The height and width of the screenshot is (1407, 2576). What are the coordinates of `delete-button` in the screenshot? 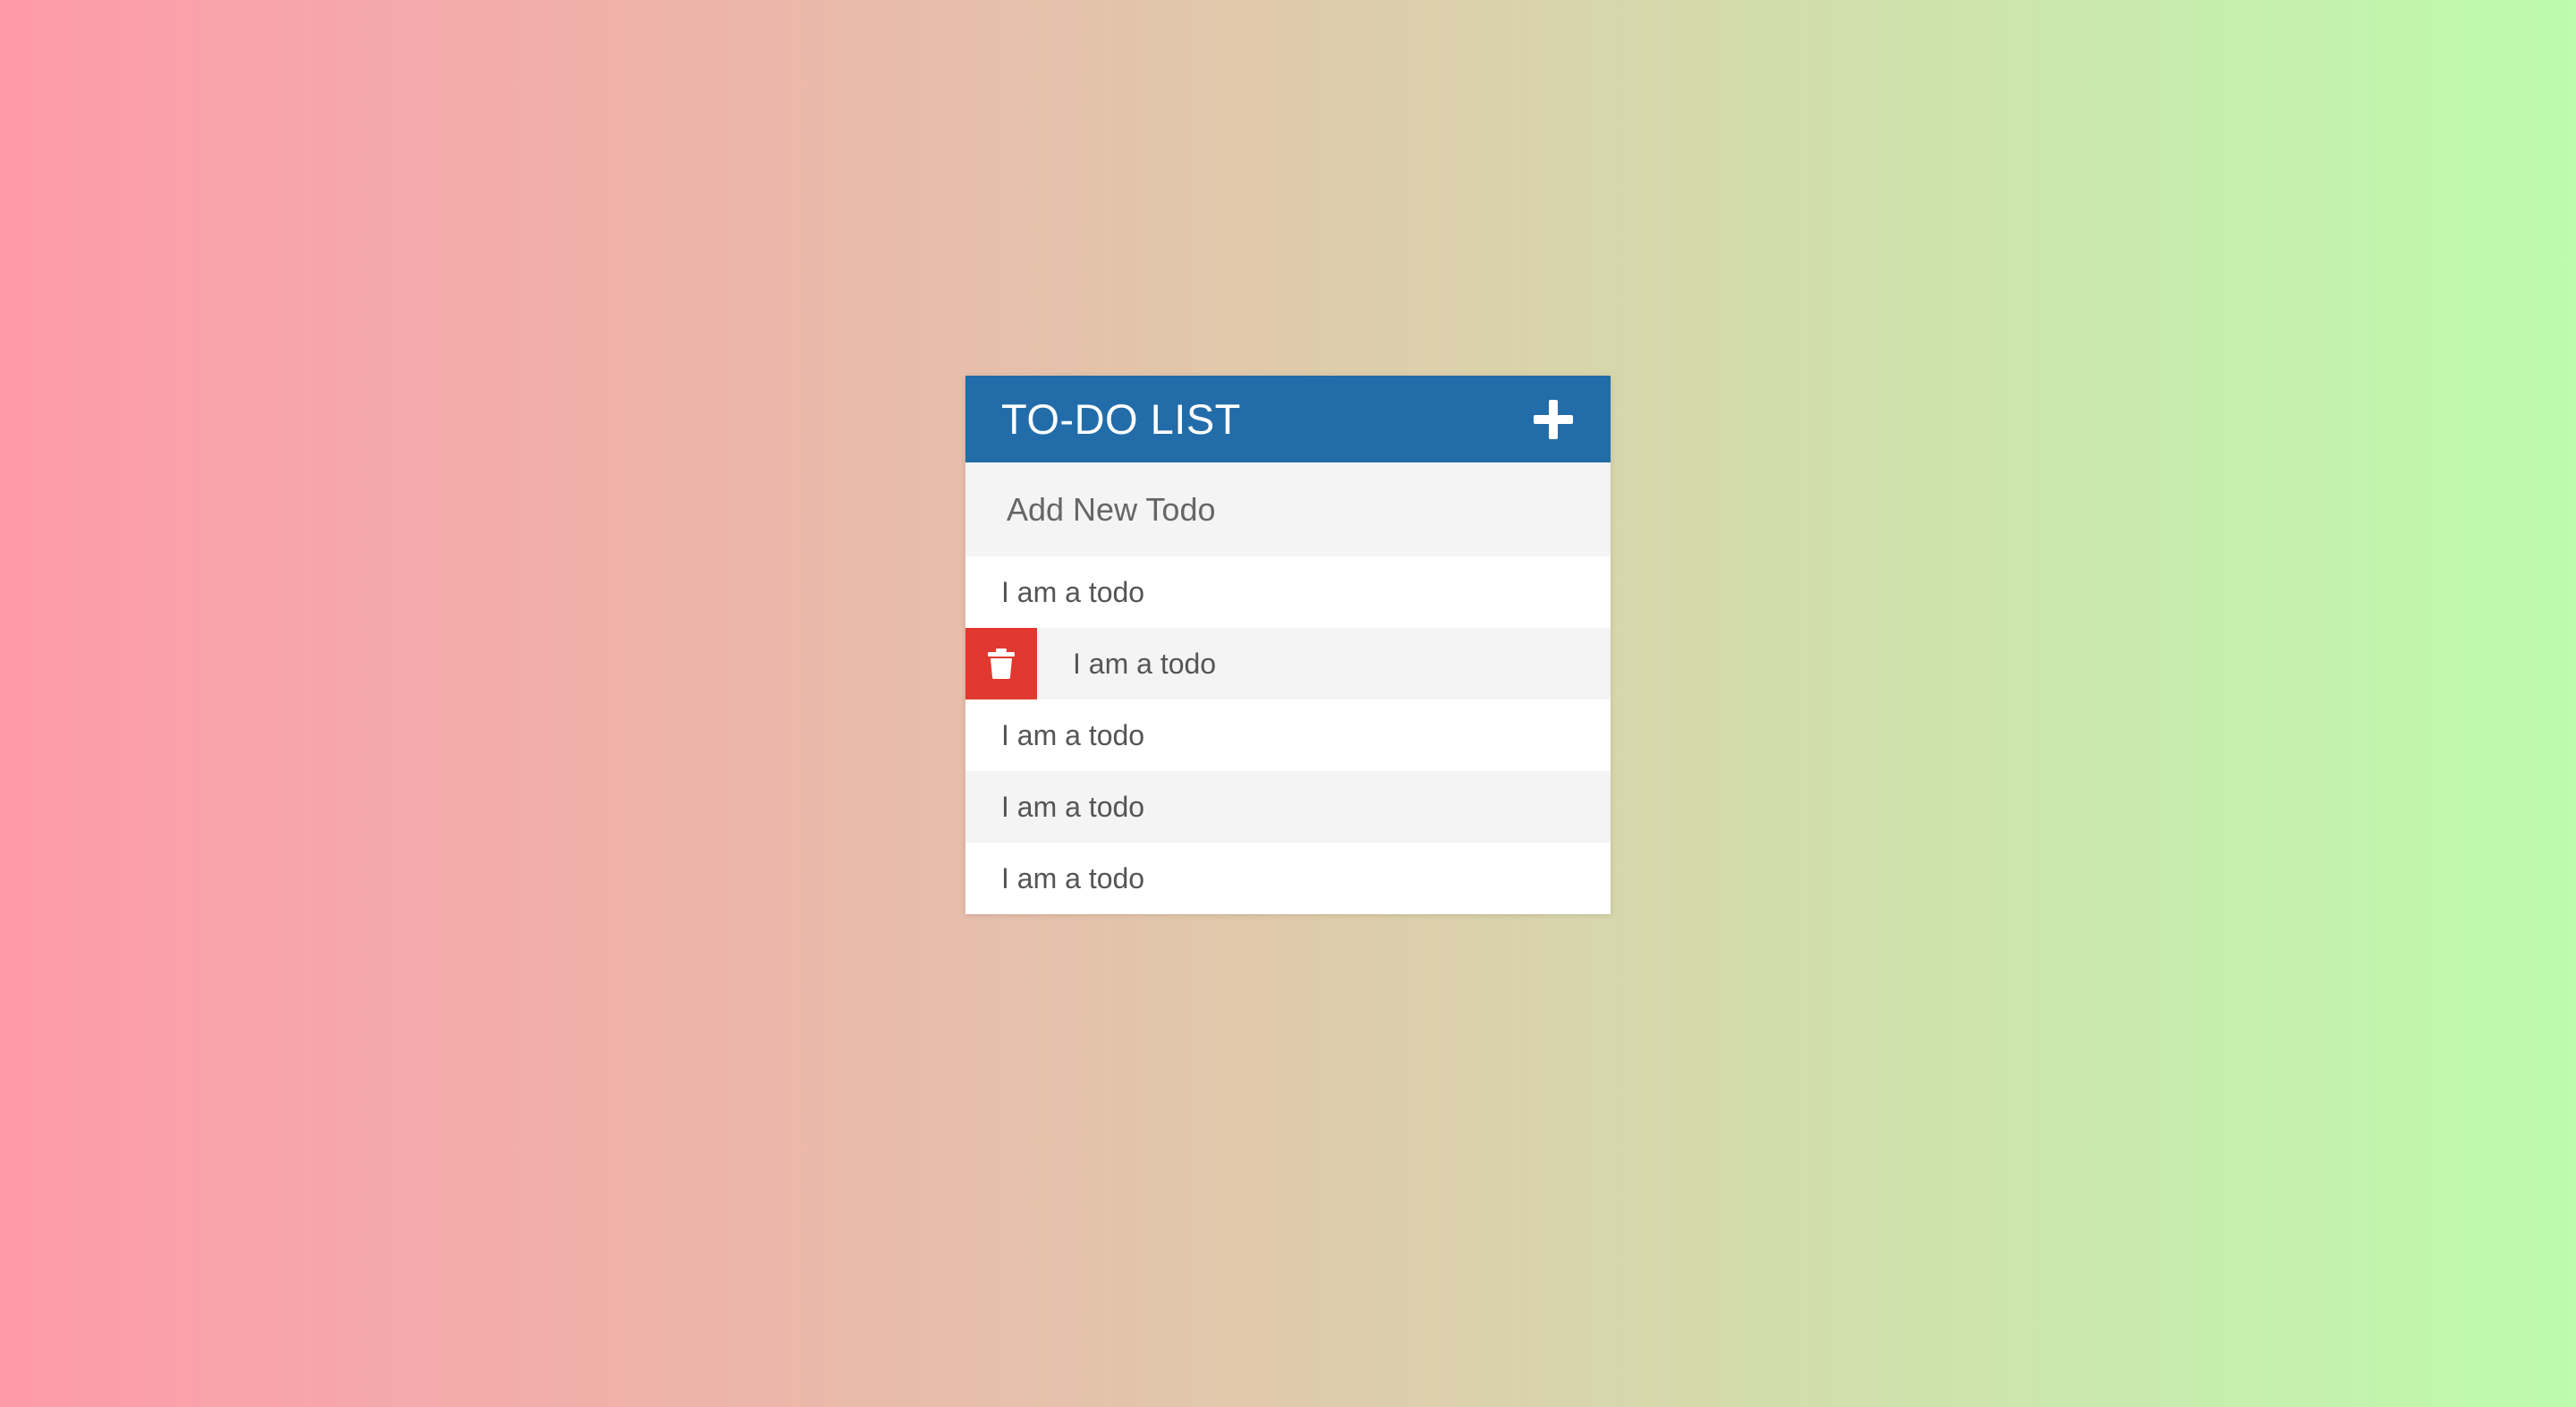 It's located at (1001, 663).